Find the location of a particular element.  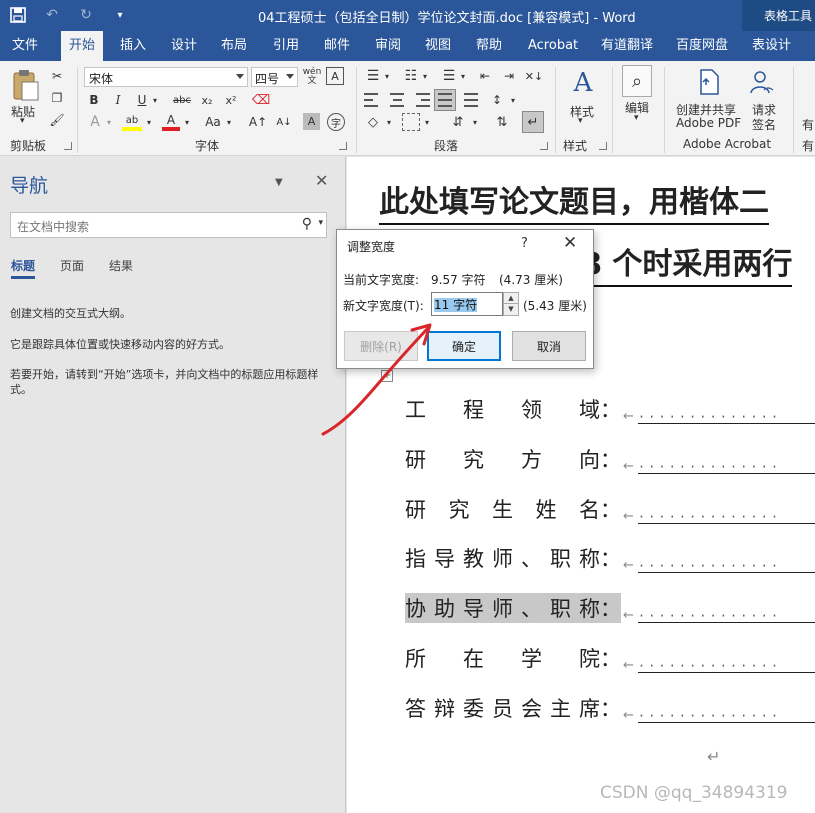

paragraph-launcher-icon is located at coordinates (544, 146).